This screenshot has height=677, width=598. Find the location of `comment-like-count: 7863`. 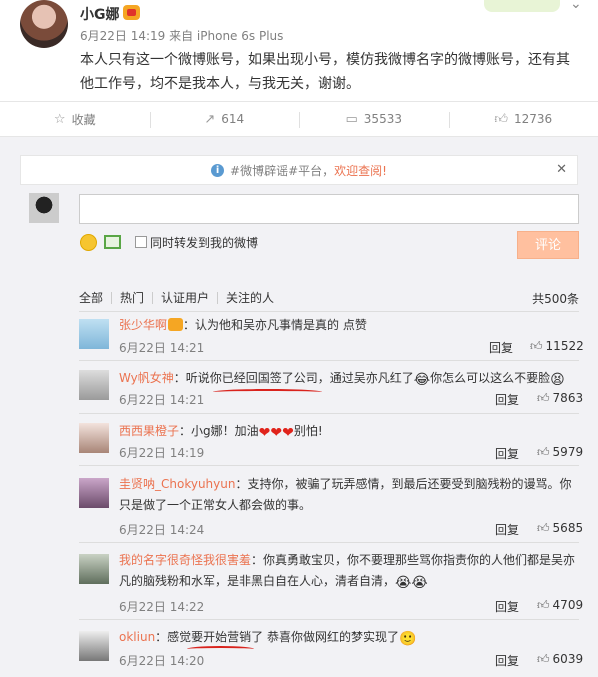

comment-like-count: 7863 is located at coordinates (568, 398).